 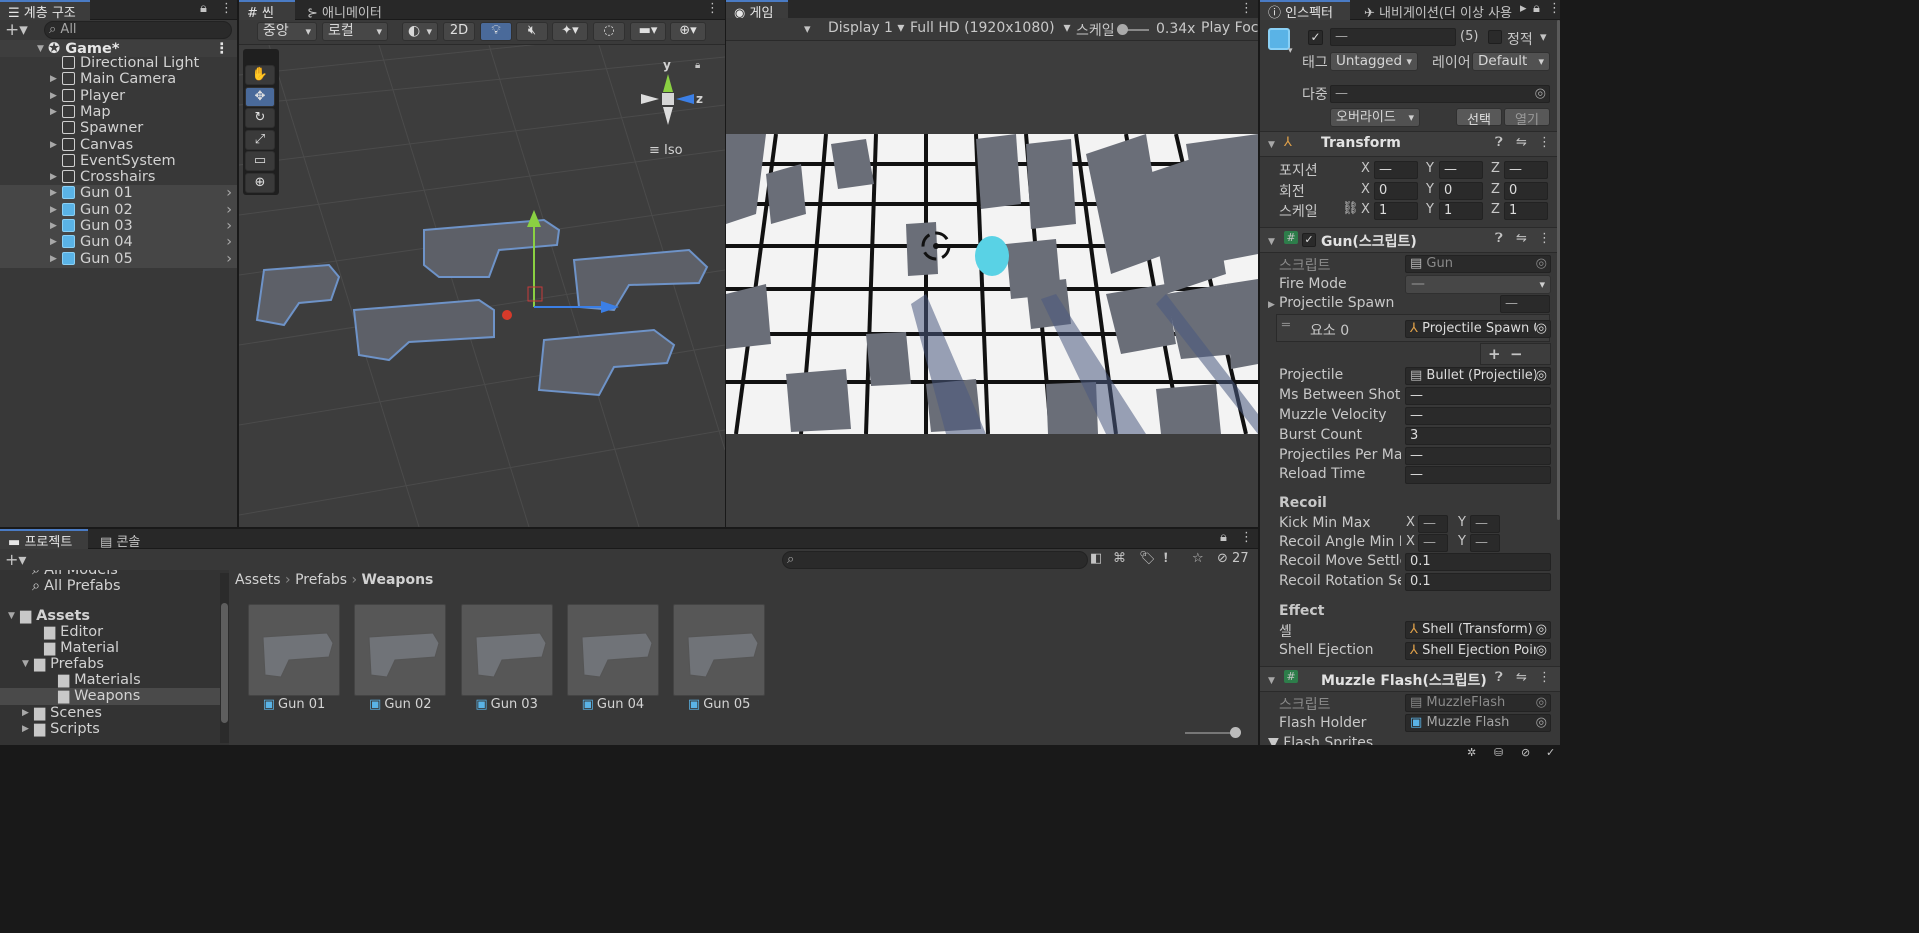 I want to click on array-size-field: —, so click(x=1525, y=304).